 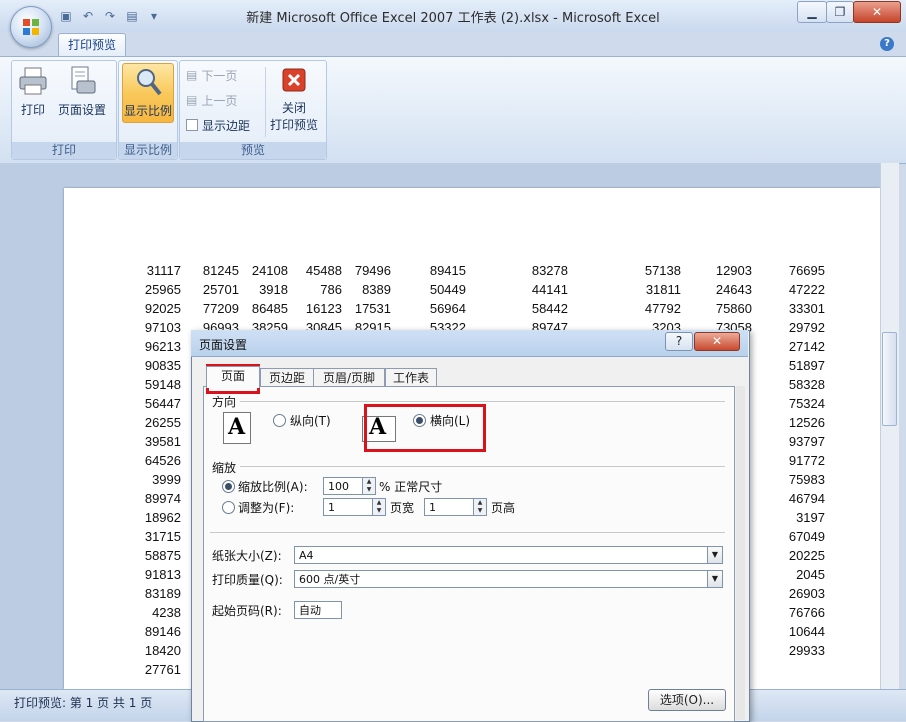 I want to click on vertical-scrollbar, so click(x=889, y=426).